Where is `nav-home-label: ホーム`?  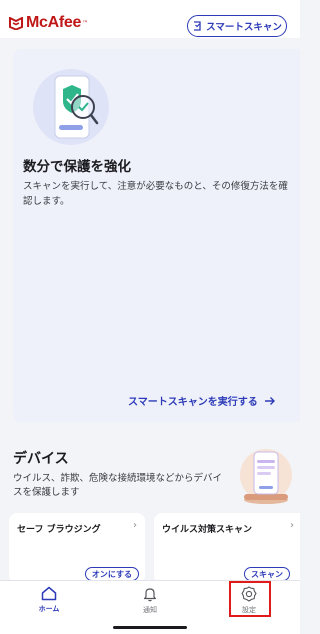 nav-home-label: ホーム is located at coordinates (49, 609).